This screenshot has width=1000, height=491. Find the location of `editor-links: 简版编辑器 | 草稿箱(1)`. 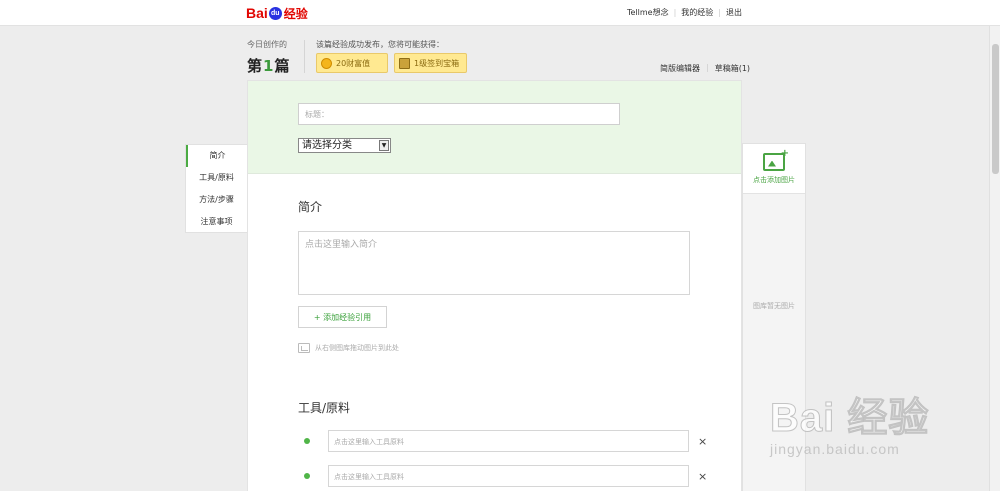

editor-links: 简版编辑器 | 草稿箱(1) is located at coordinates (705, 68).